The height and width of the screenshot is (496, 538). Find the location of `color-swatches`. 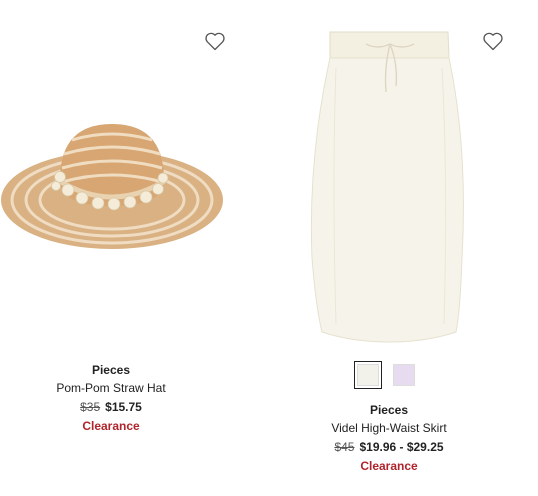

color-swatches is located at coordinates (389, 376).